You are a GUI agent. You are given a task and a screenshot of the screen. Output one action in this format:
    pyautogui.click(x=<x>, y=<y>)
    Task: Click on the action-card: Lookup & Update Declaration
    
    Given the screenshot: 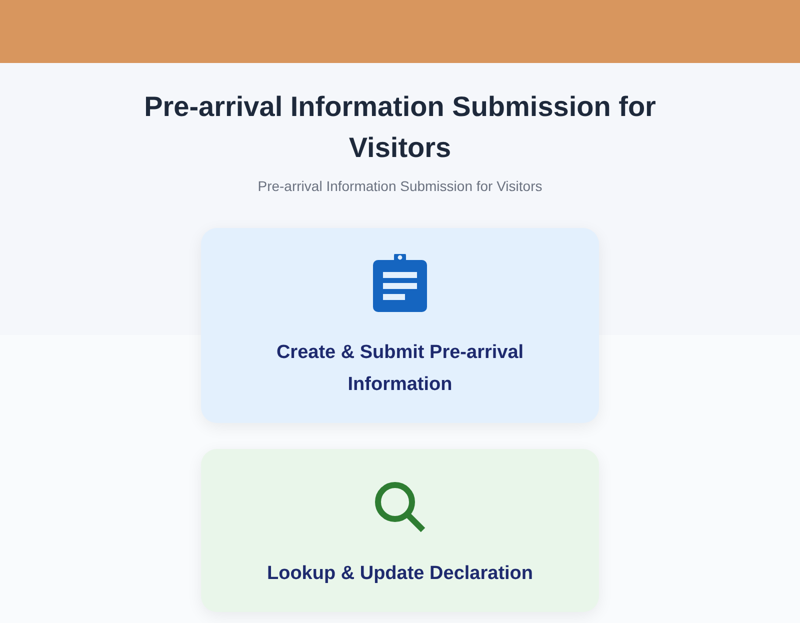 What is the action you would take?
    pyautogui.click(x=400, y=530)
    